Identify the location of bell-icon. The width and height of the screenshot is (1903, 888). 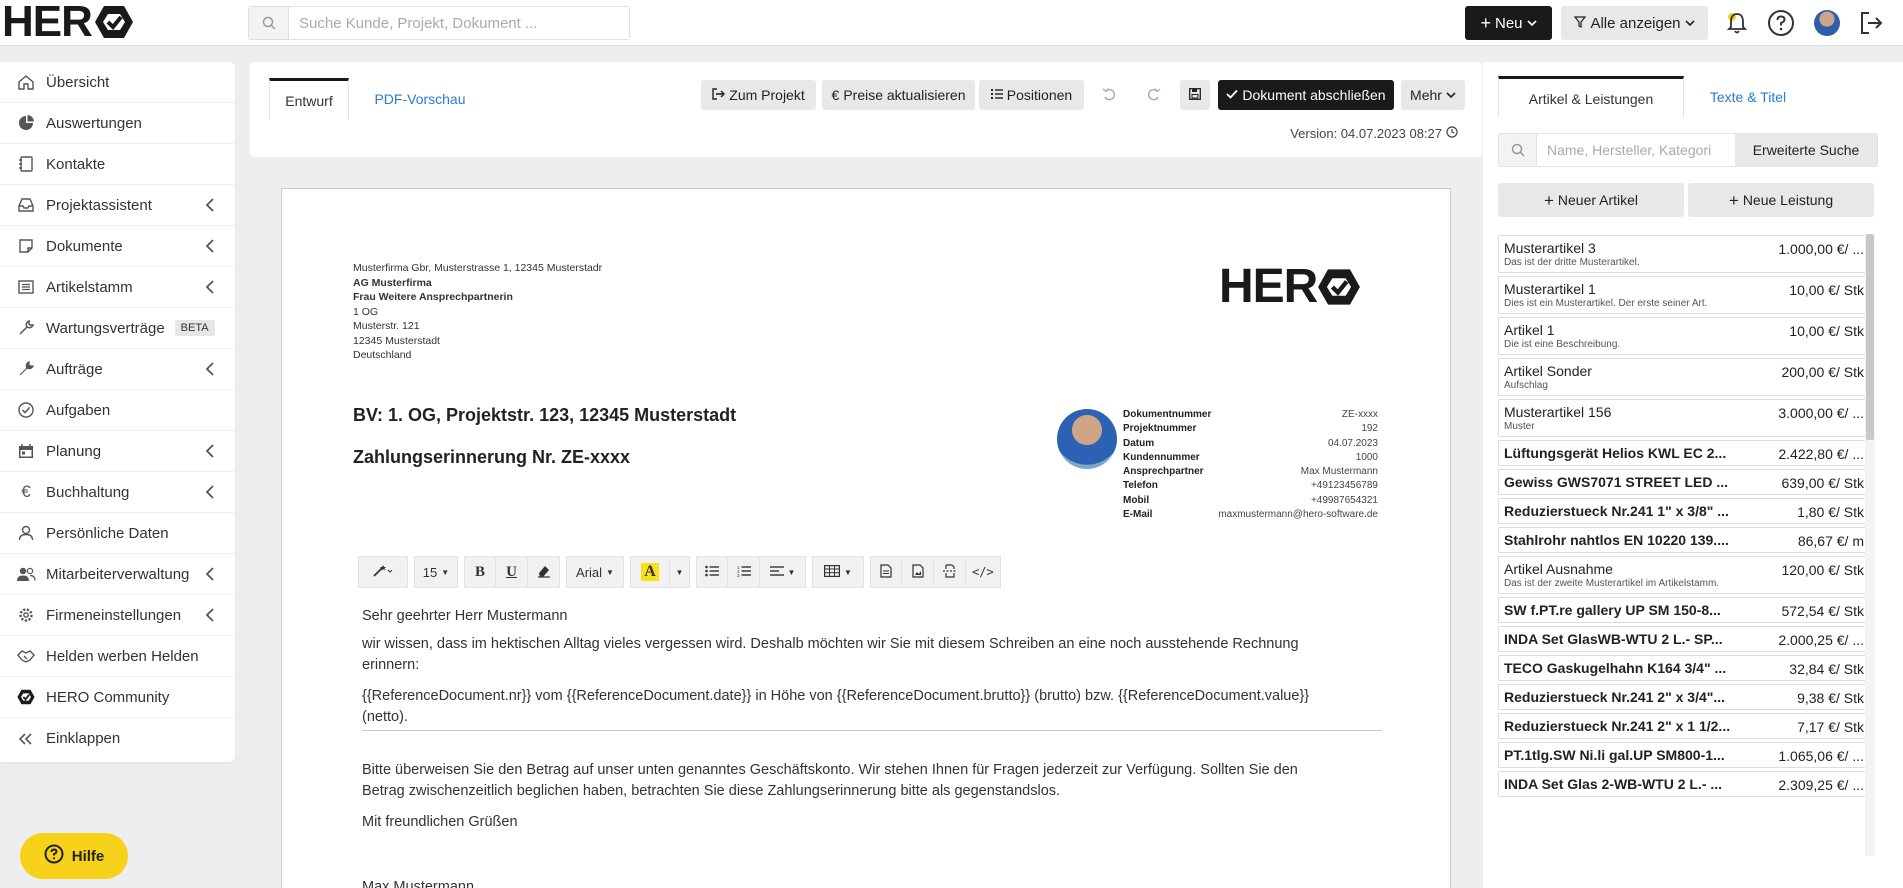
(1737, 23).